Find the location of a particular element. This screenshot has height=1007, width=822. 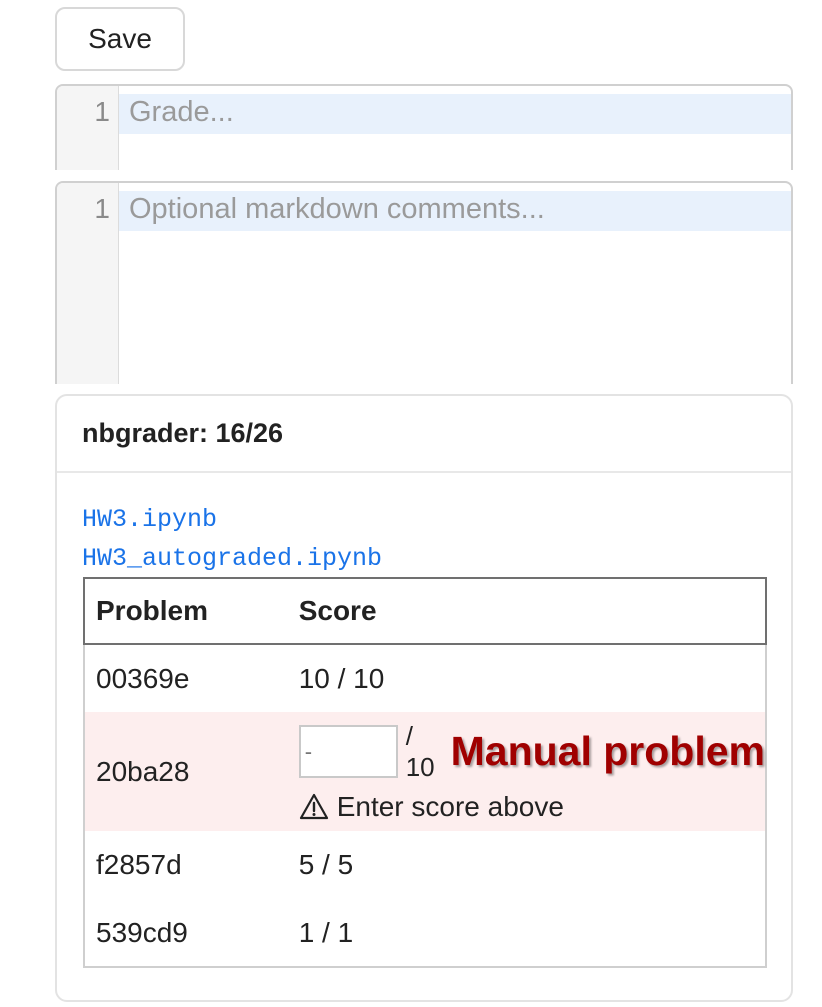

table-header-row: Problem Score is located at coordinates (425, 611).